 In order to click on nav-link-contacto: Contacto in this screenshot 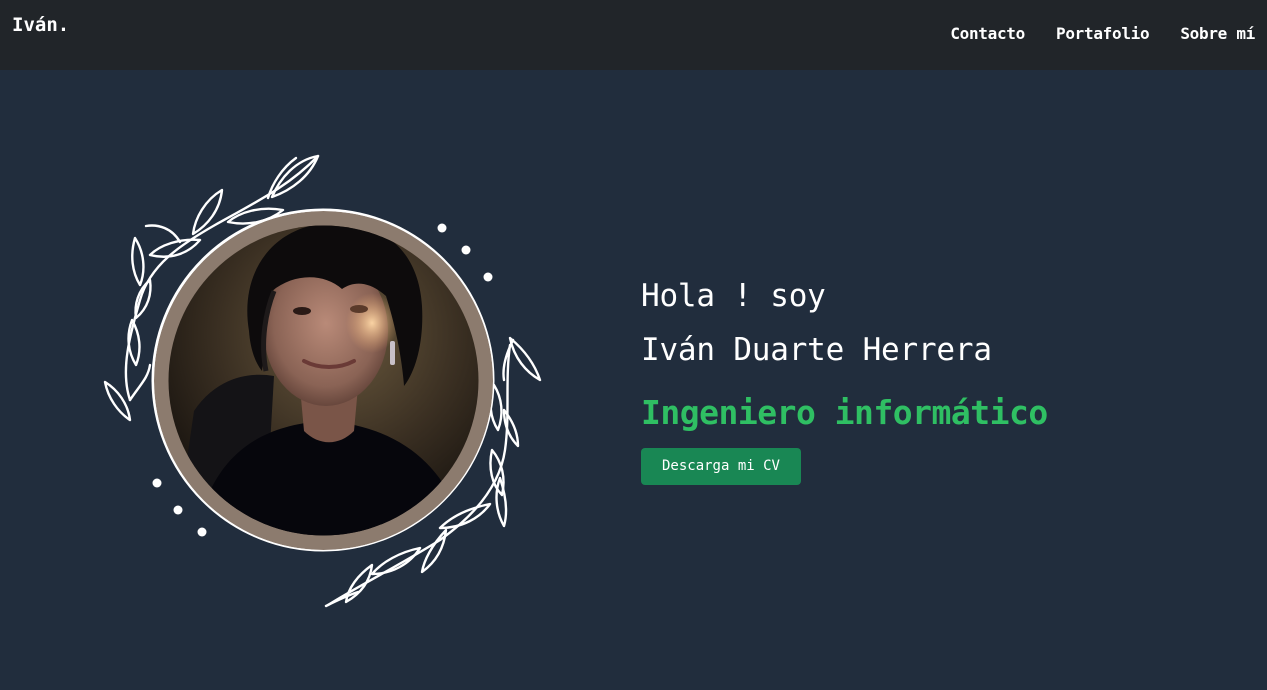, I will do `click(987, 34)`.